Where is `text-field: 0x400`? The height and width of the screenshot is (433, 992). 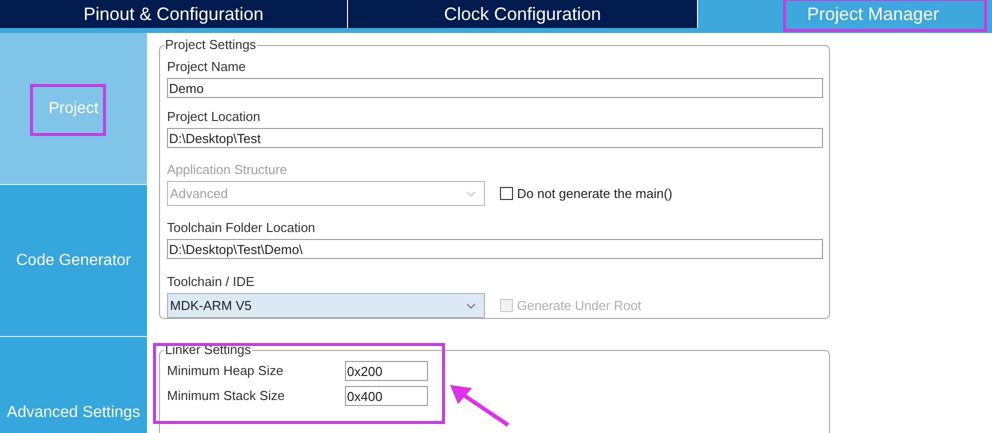
text-field: 0x400 is located at coordinates (386, 396).